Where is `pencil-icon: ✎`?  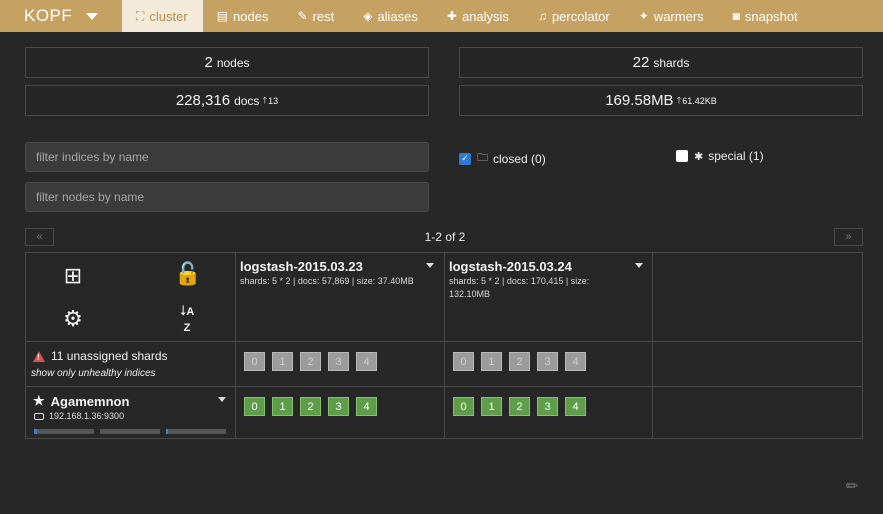 pencil-icon: ✎ is located at coordinates (852, 486).